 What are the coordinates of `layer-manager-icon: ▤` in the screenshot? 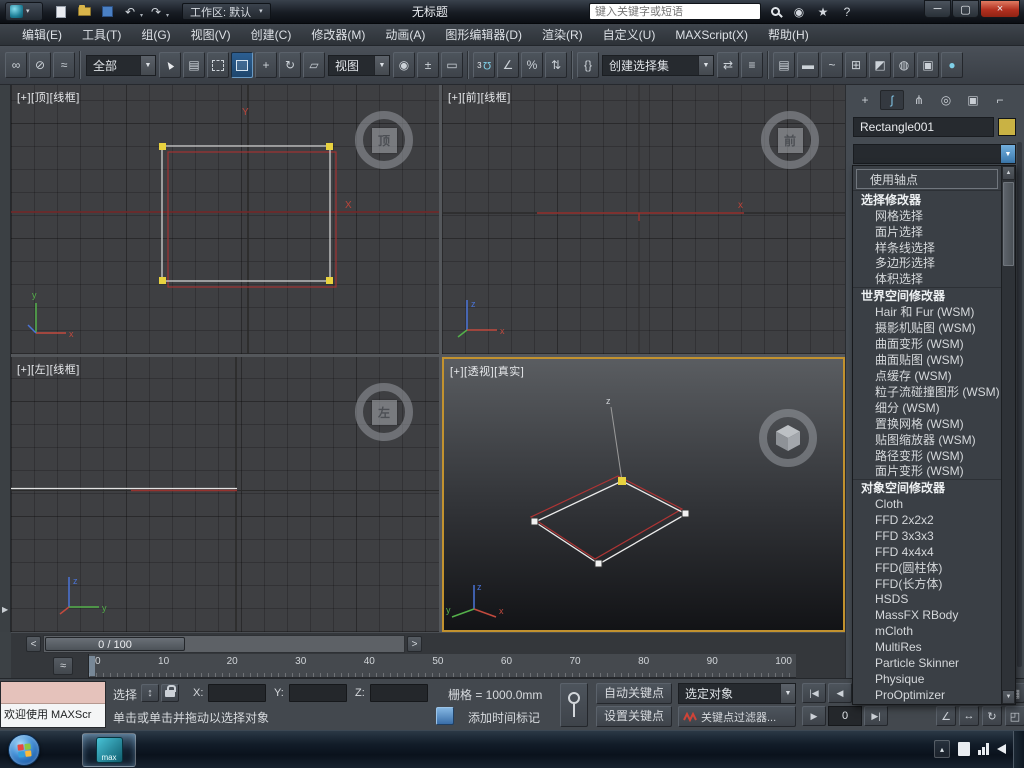 It's located at (784, 65).